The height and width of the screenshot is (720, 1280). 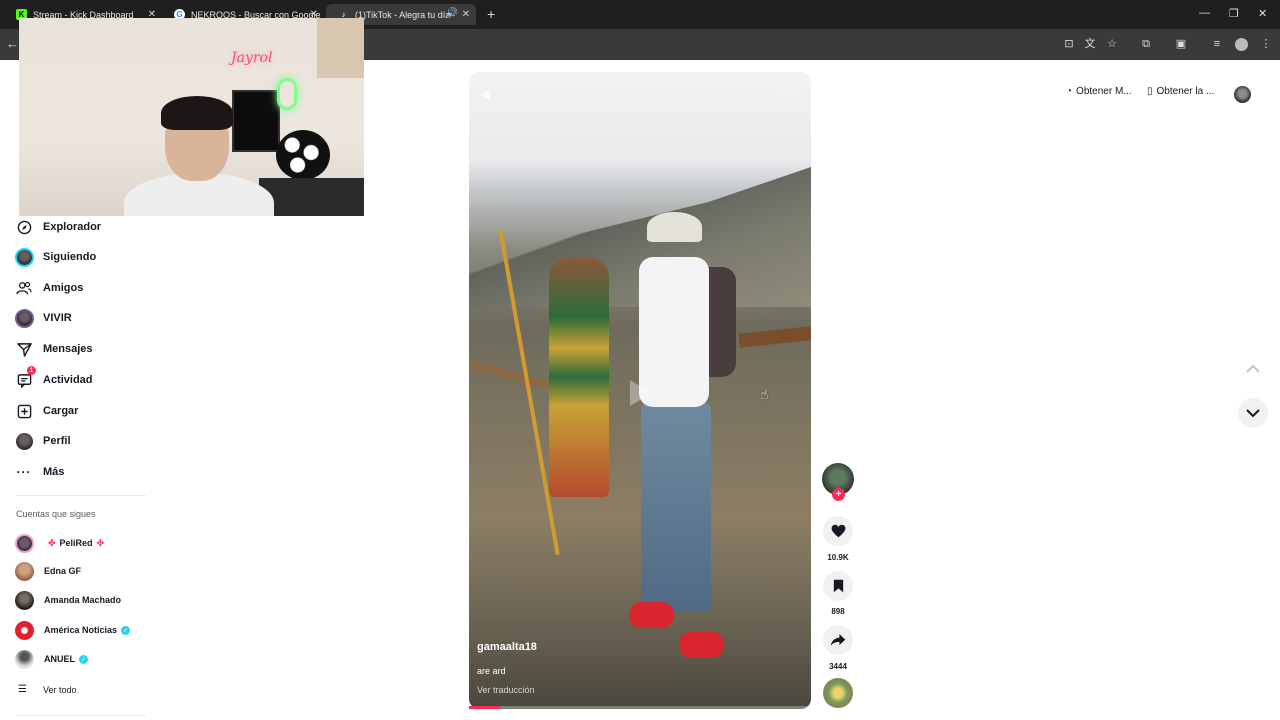 What do you see at coordinates (287, 94) in the screenshot?
I see `webcam-green-neon` at bounding box center [287, 94].